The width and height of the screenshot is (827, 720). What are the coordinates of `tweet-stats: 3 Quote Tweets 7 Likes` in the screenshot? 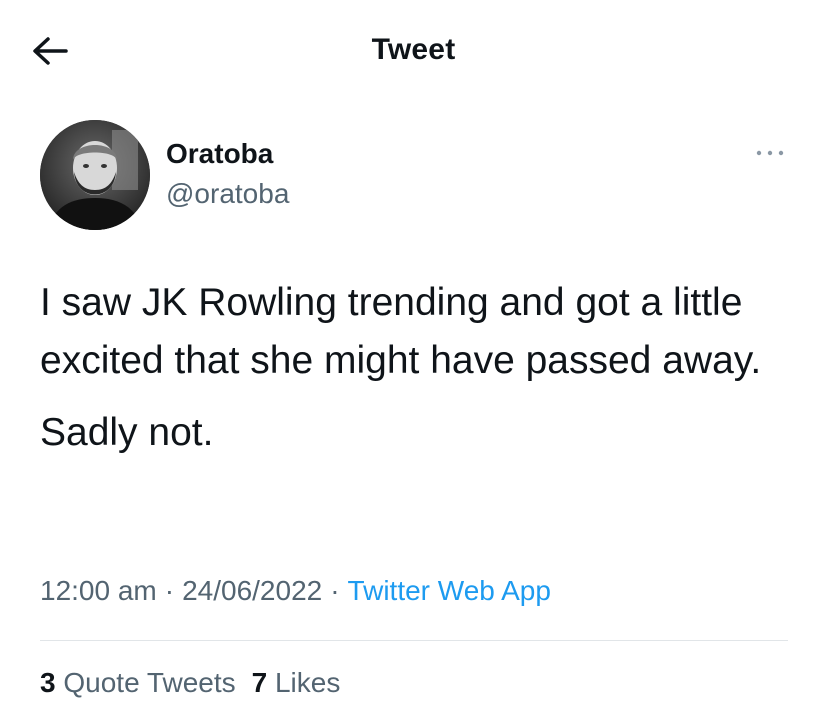 It's located at (190, 683).